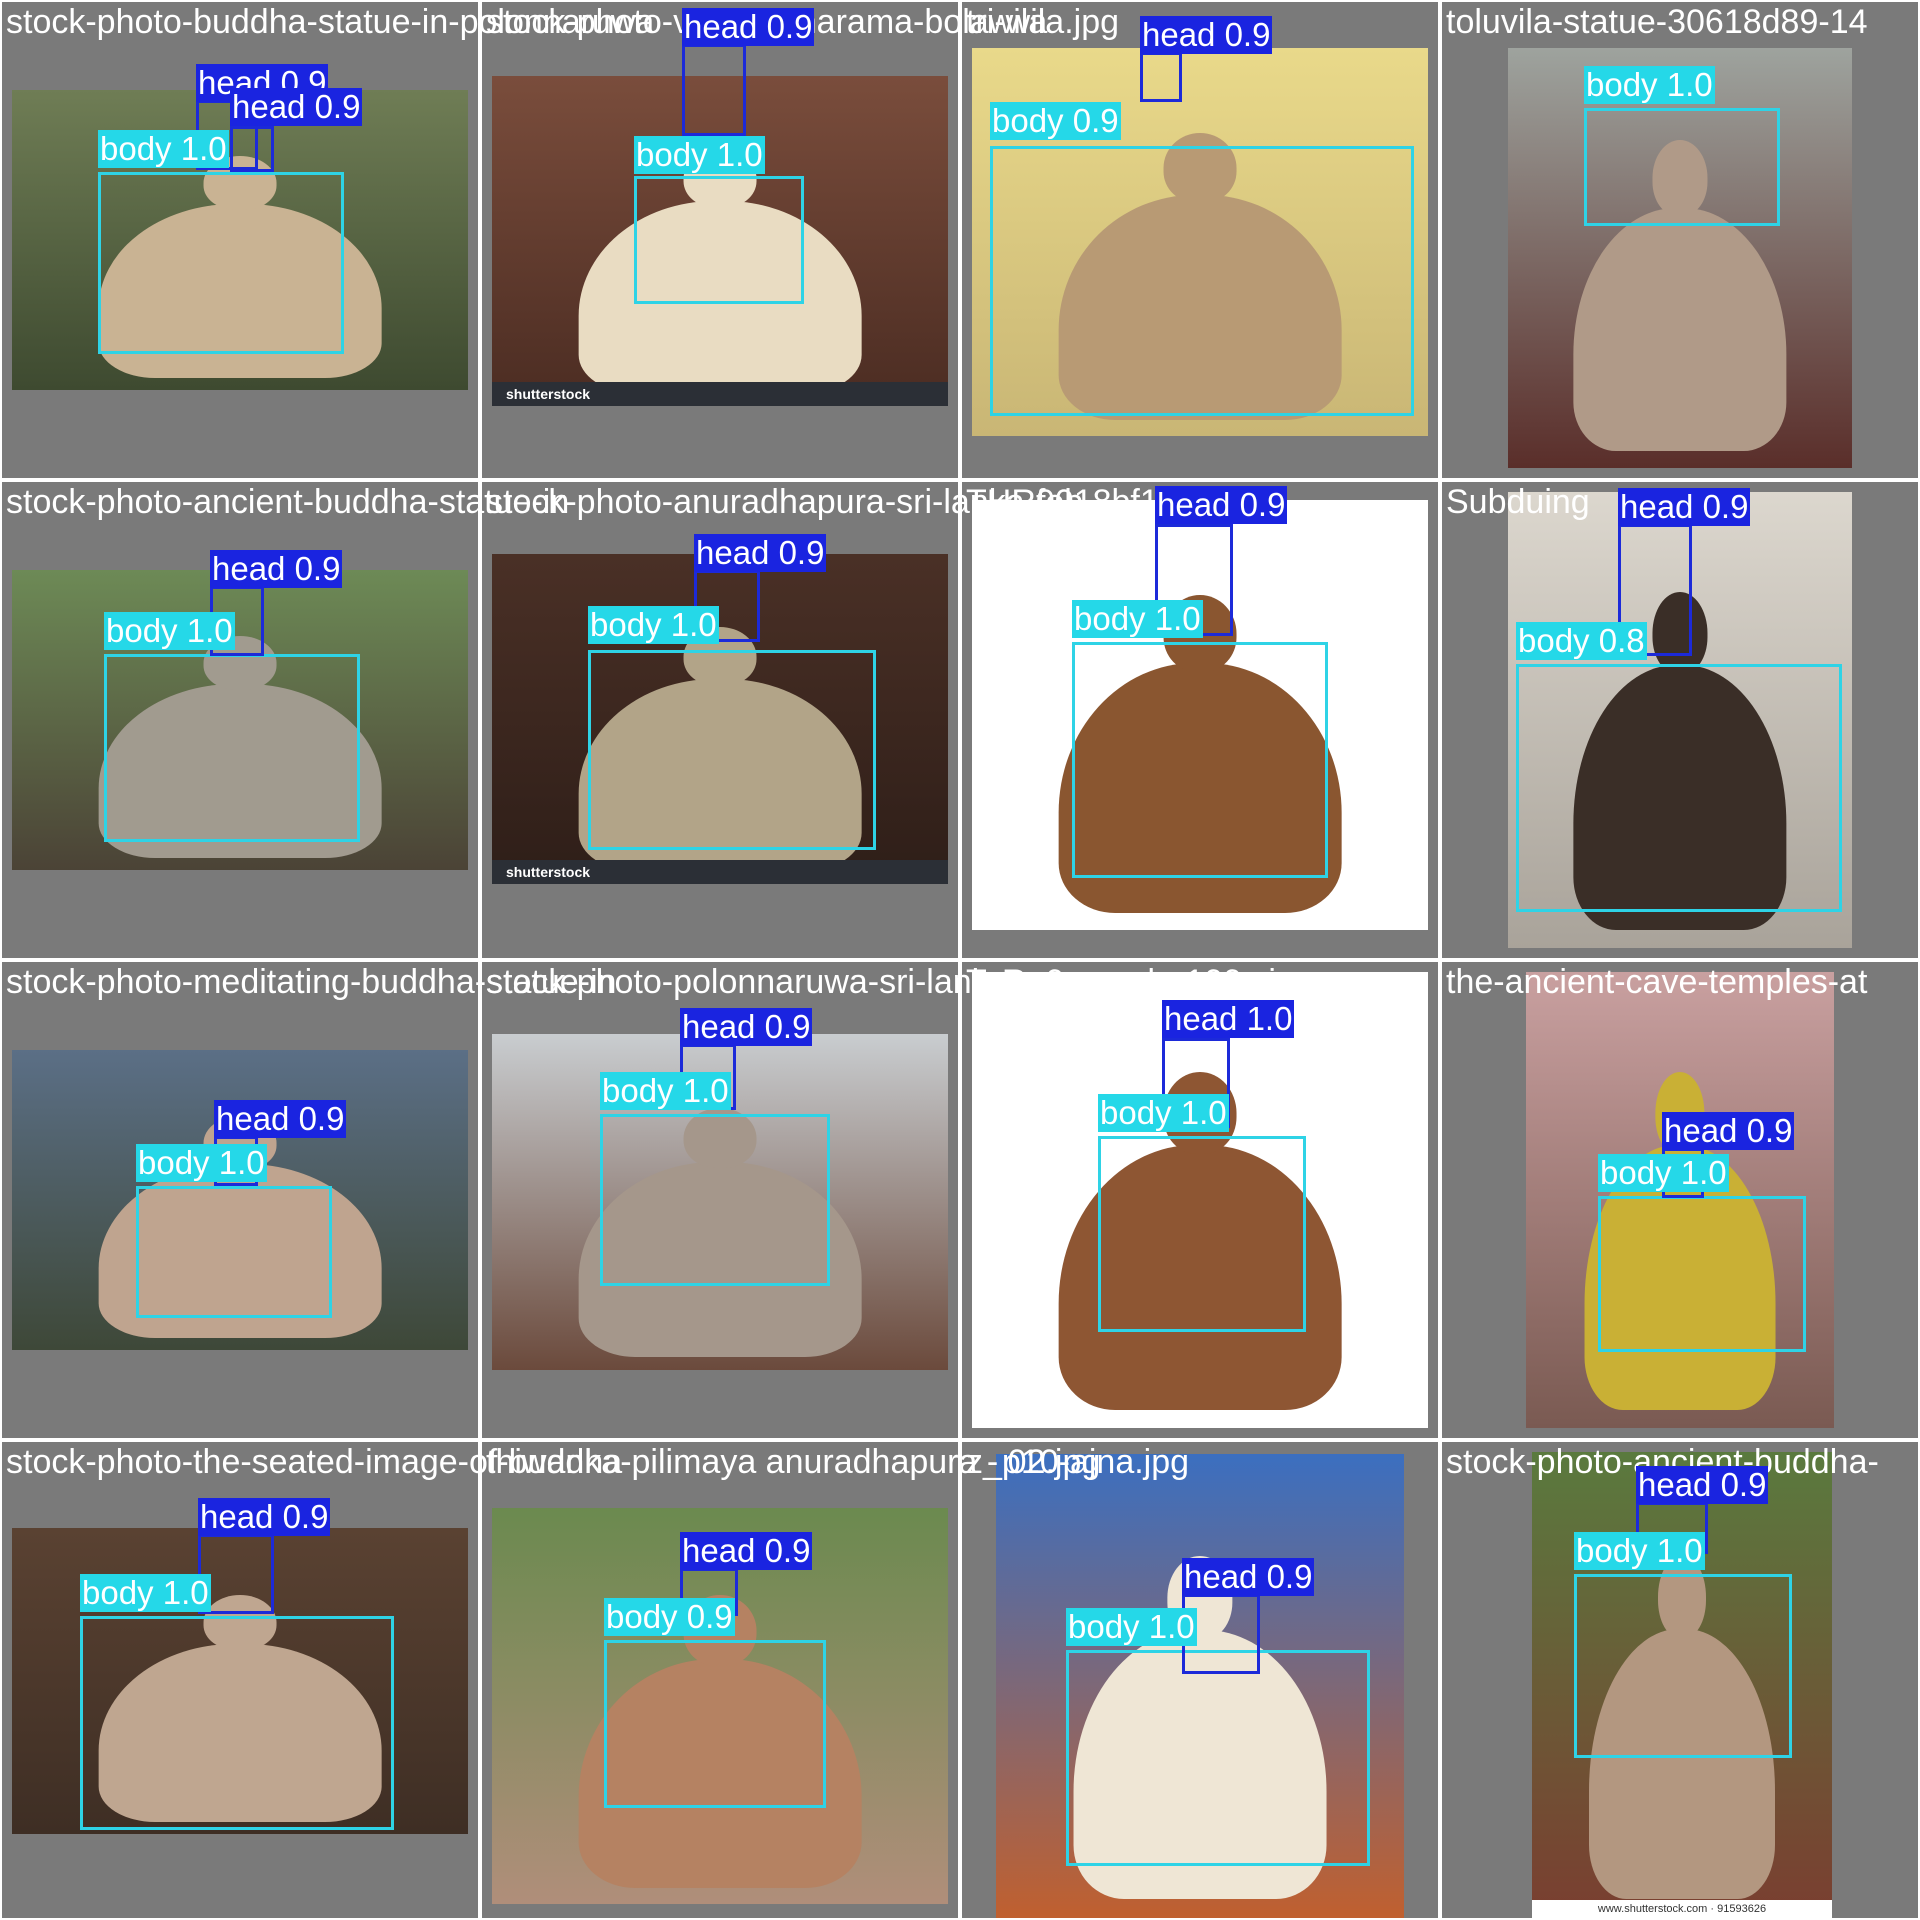  I want to click on image-filename: tri-wila.jpg, so click(1043, 22).